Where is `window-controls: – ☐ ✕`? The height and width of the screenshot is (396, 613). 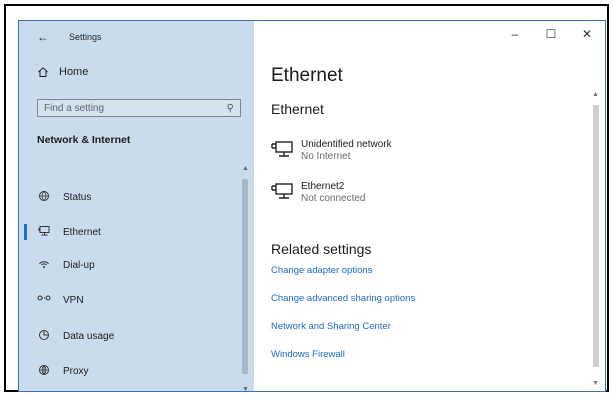 window-controls: – ☐ ✕ is located at coordinates (551, 34).